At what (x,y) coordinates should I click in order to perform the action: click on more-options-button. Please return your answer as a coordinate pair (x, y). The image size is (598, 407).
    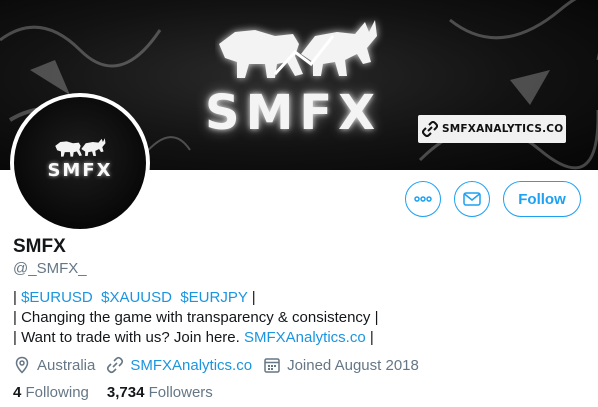
    Looking at the image, I should click on (423, 199).